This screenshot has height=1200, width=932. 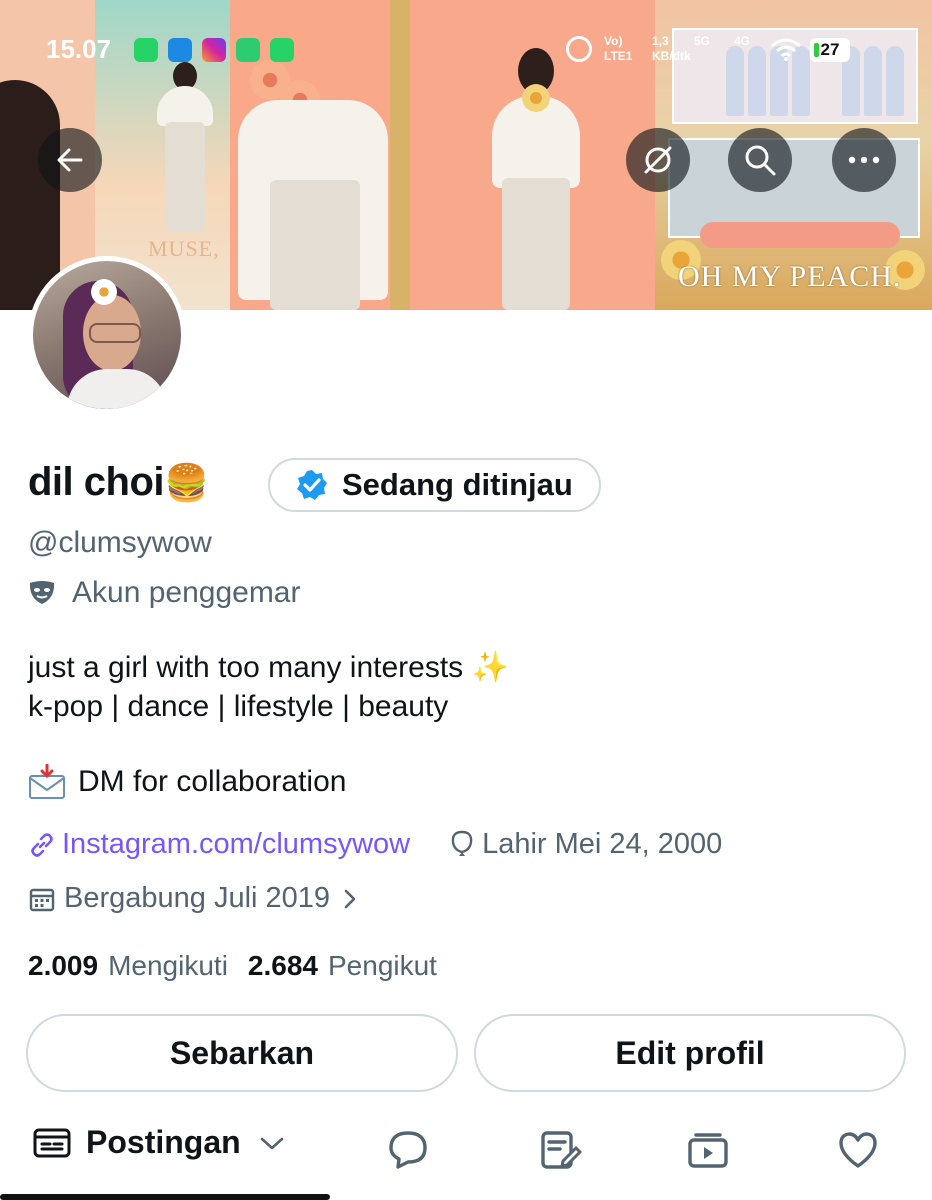 What do you see at coordinates (702, 41) in the screenshot?
I see `signal-5g-label: 5G` at bounding box center [702, 41].